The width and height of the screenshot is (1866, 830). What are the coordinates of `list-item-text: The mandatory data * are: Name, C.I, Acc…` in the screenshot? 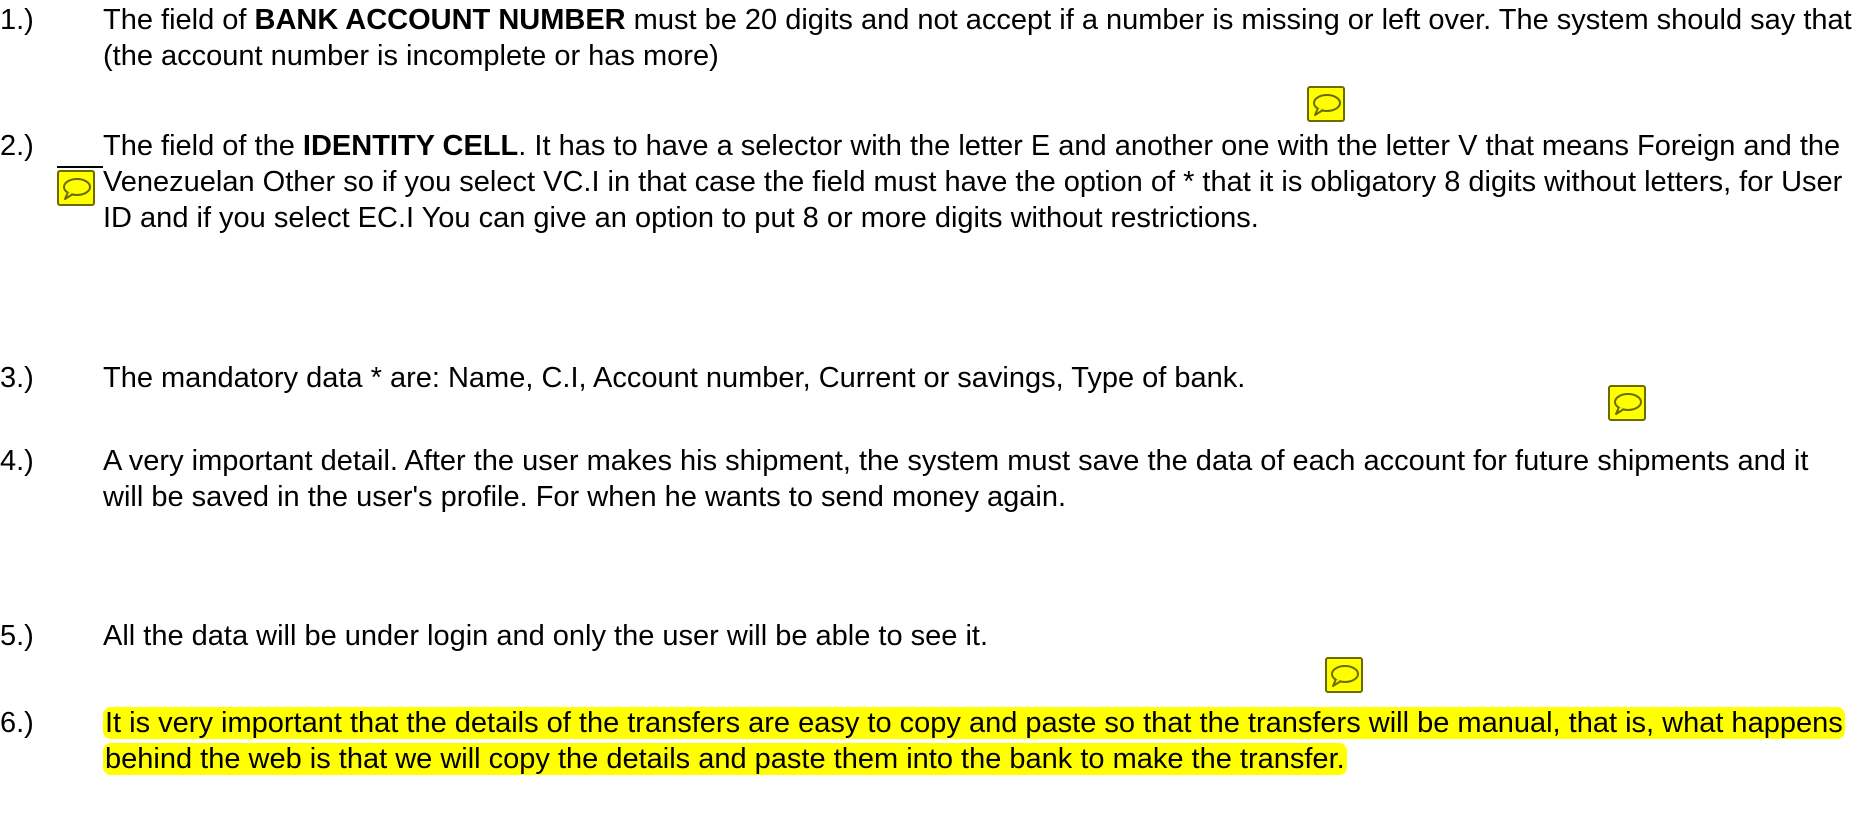 It's located at (978, 378).